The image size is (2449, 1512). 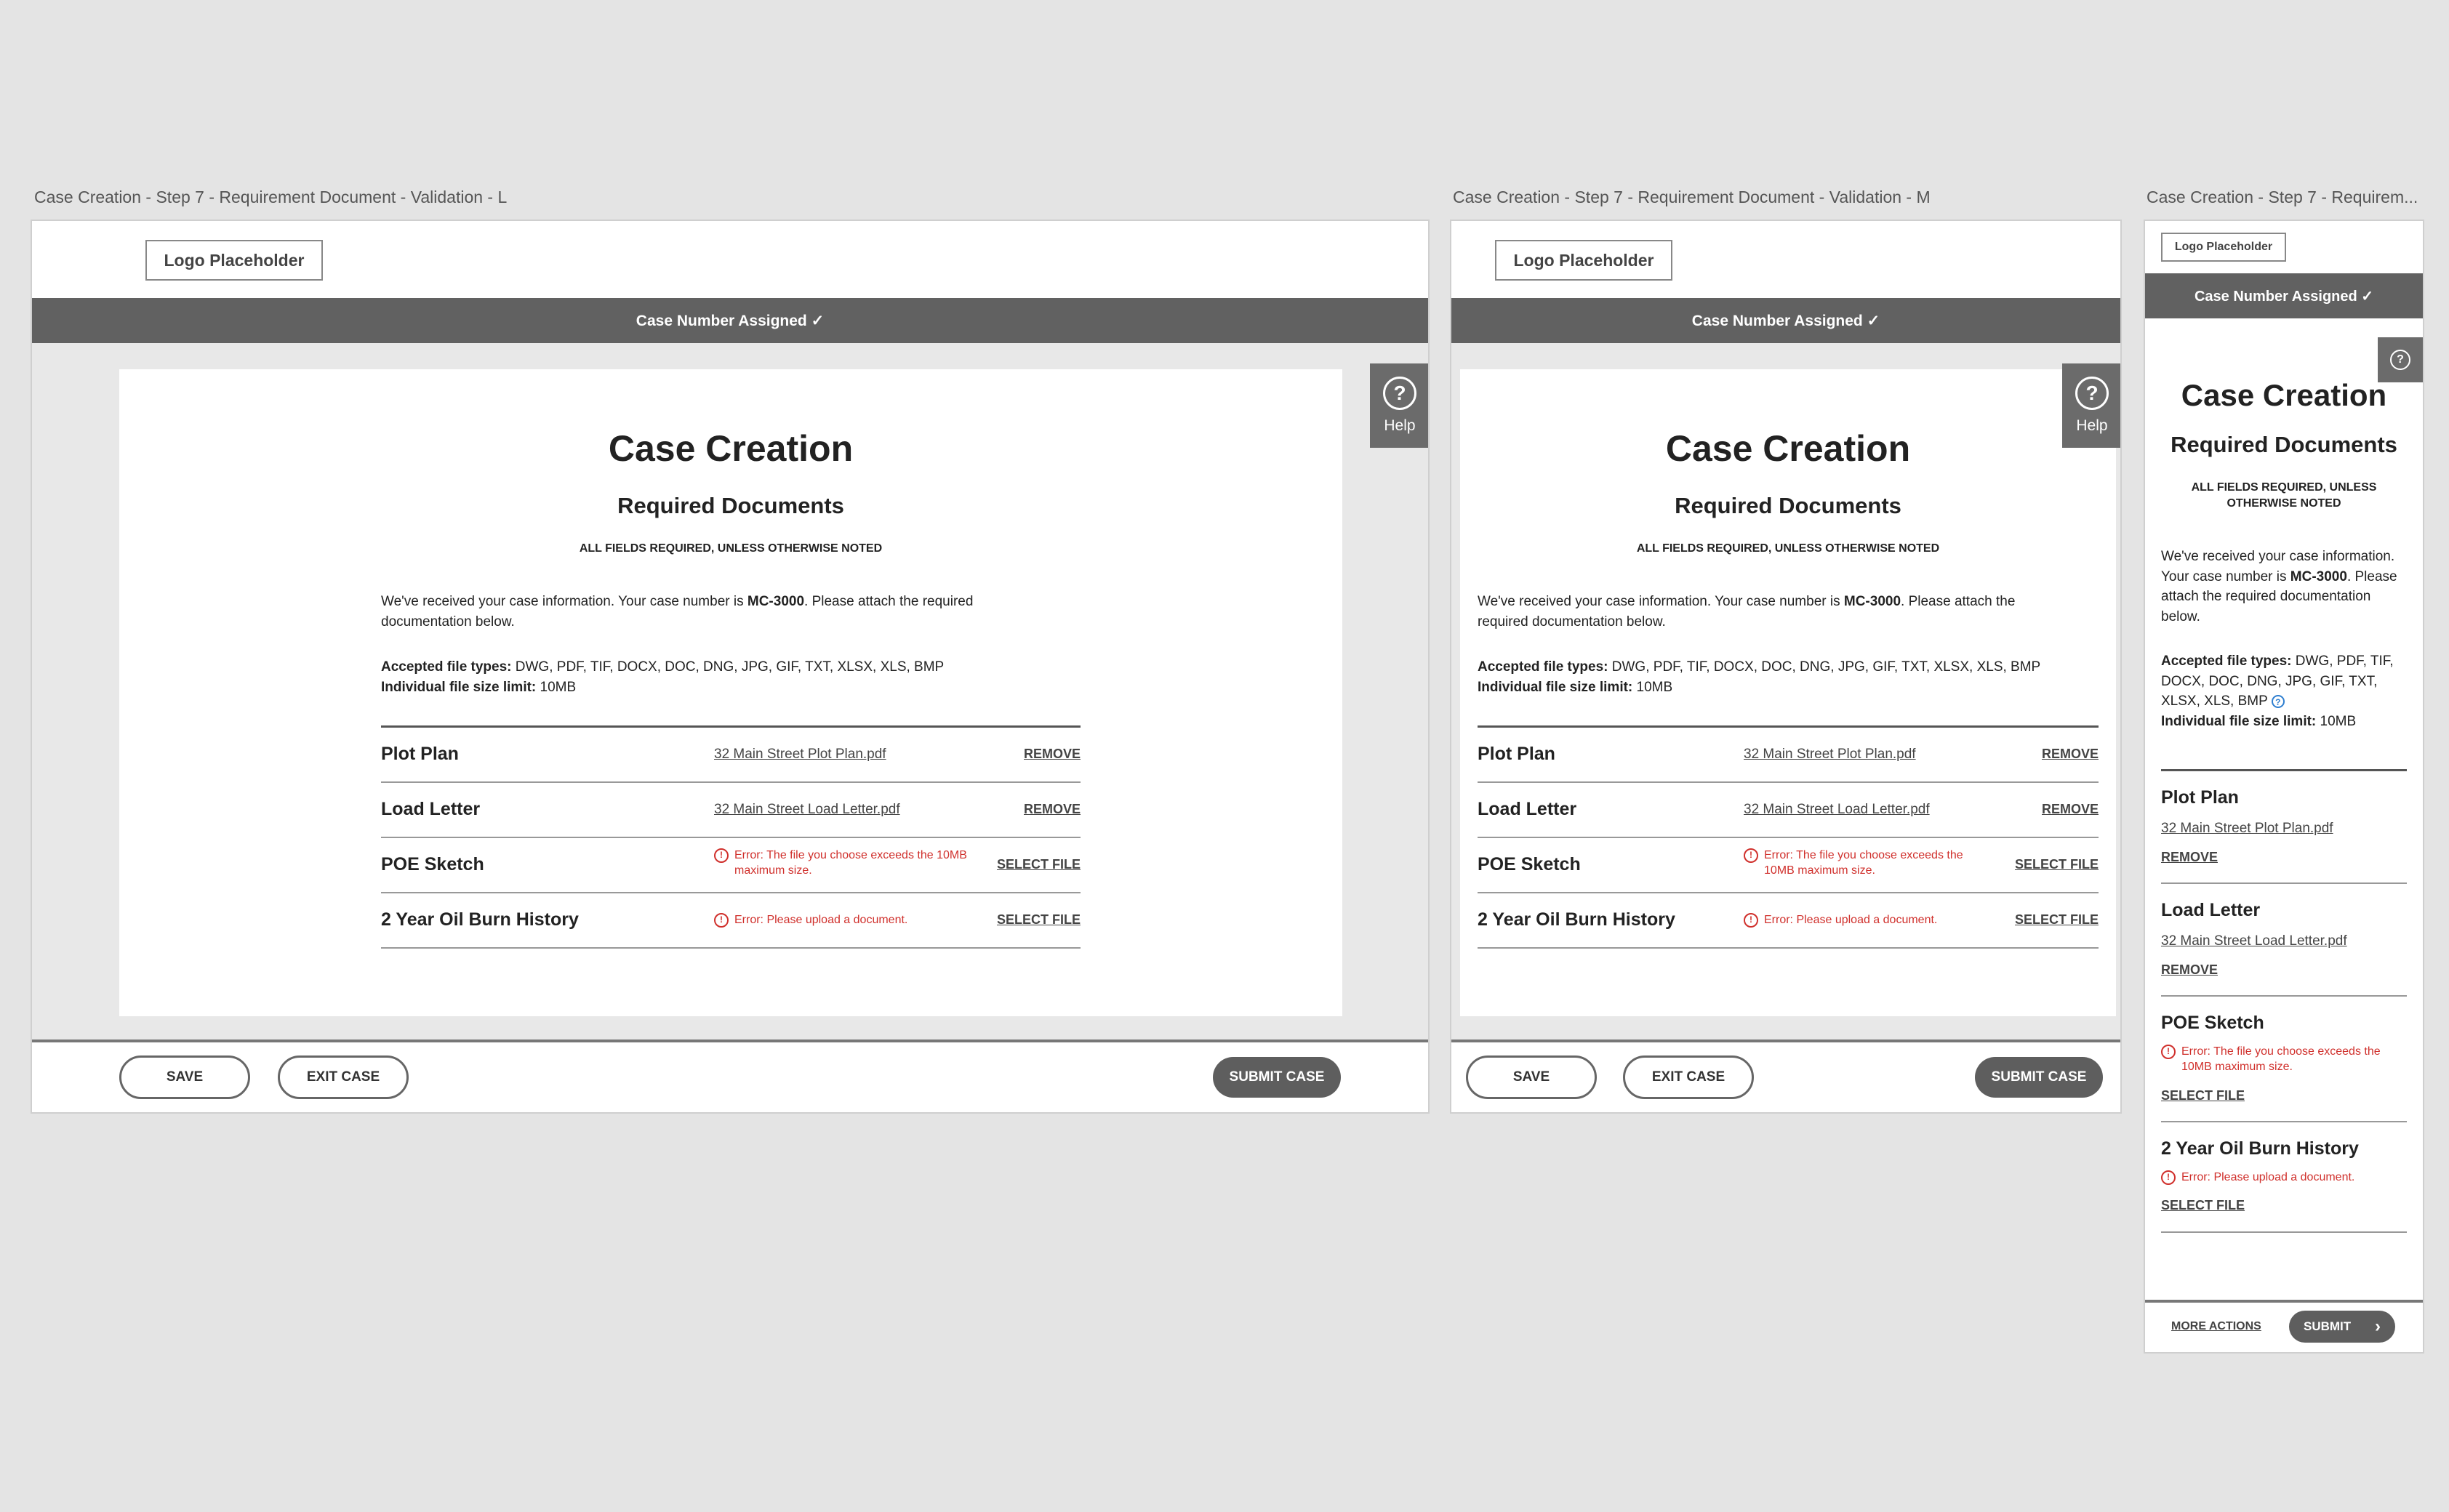 I want to click on size-limit-value: 10MB, so click(x=1653, y=687).